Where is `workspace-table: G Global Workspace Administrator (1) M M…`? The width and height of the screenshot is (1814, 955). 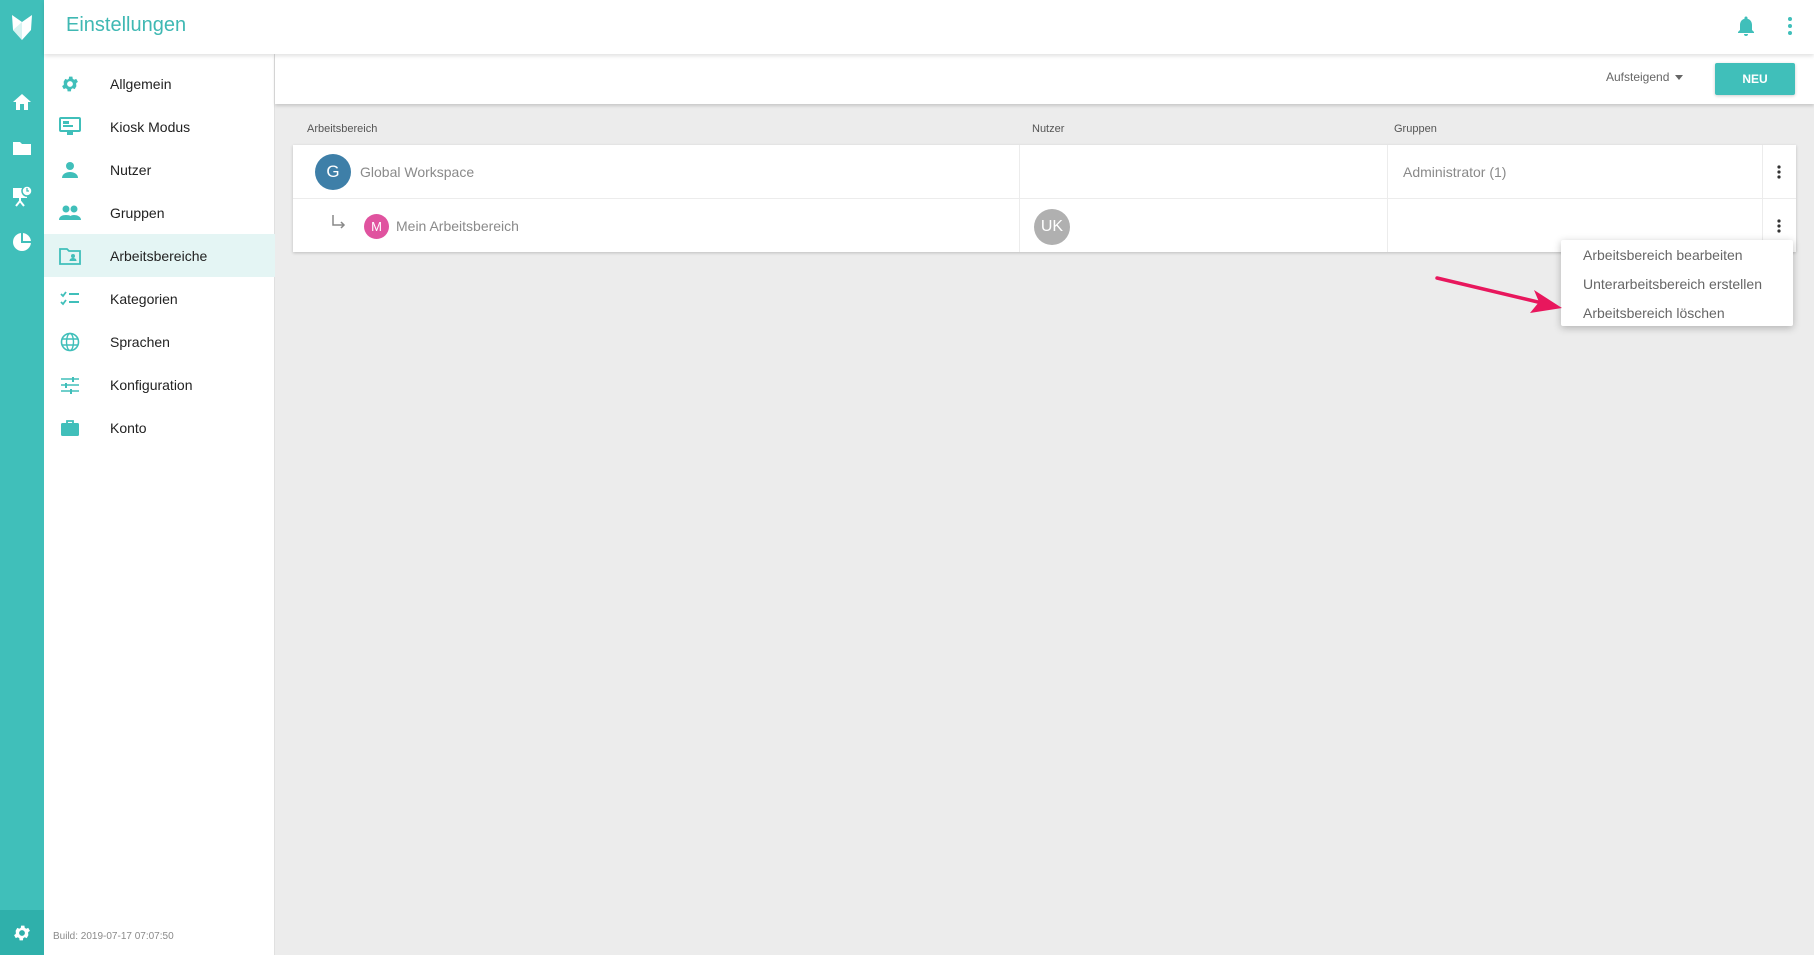
workspace-table: G Global Workspace Administrator (1) M M… is located at coordinates (1044, 198).